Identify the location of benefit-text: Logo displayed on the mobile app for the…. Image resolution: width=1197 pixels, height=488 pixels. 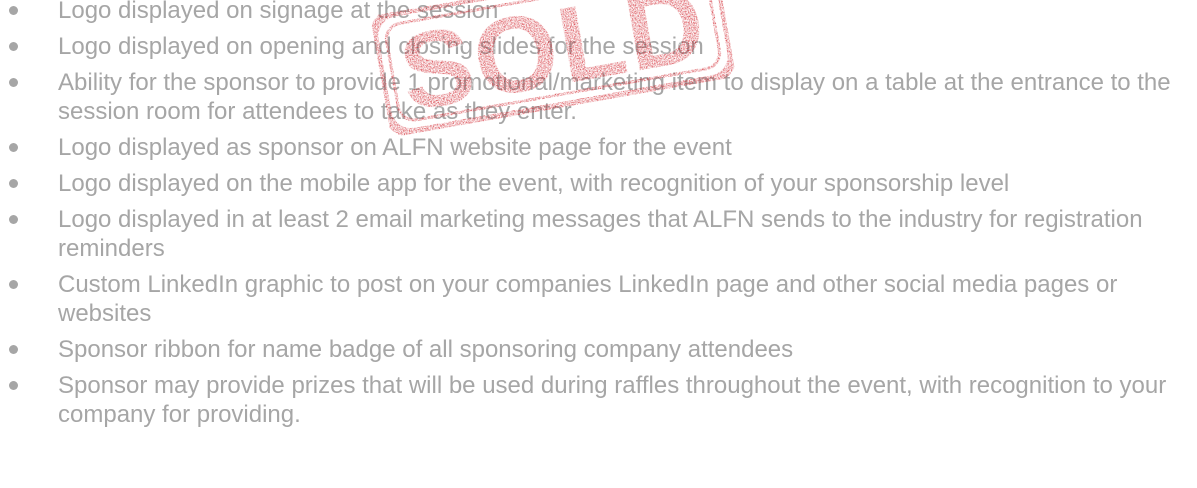
(534, 183).